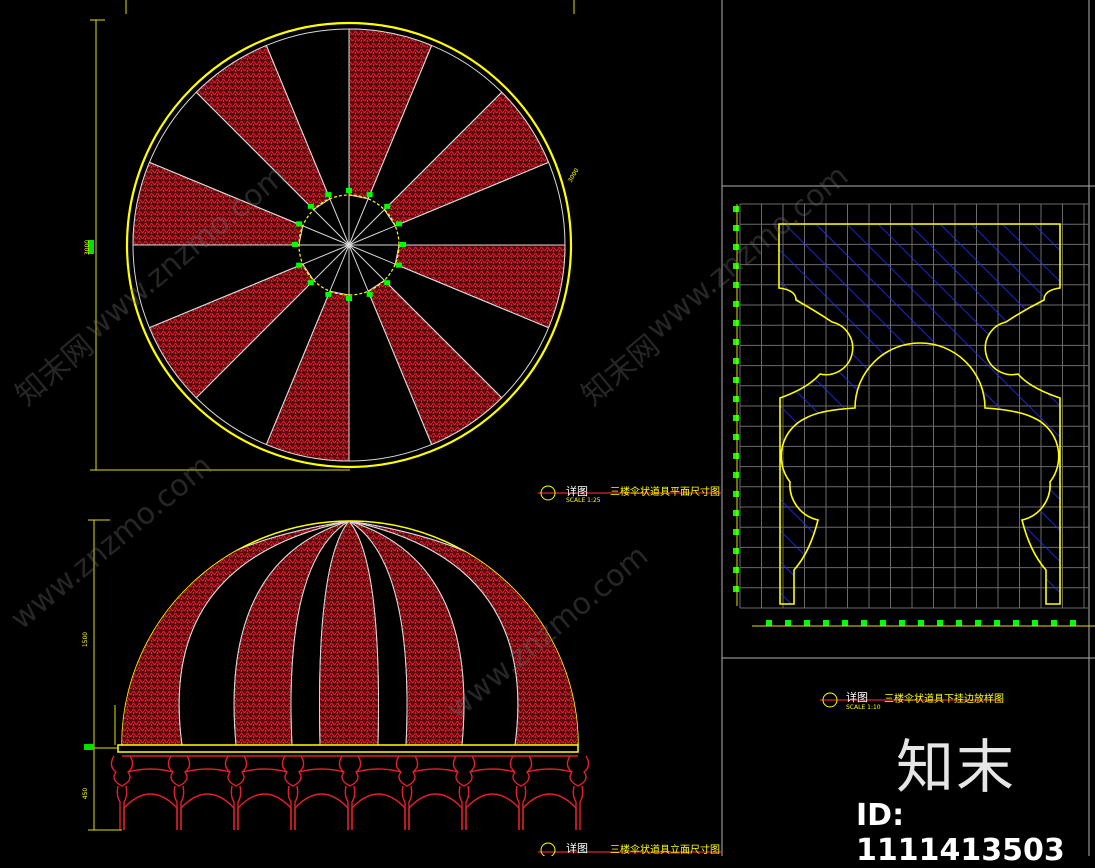 The width and height of the screenshot is (1095, 868). What do you see at coordinates (956, 767) in the screenshot?
I see `brand-logo: 知末` at bounding box center [956, 767].